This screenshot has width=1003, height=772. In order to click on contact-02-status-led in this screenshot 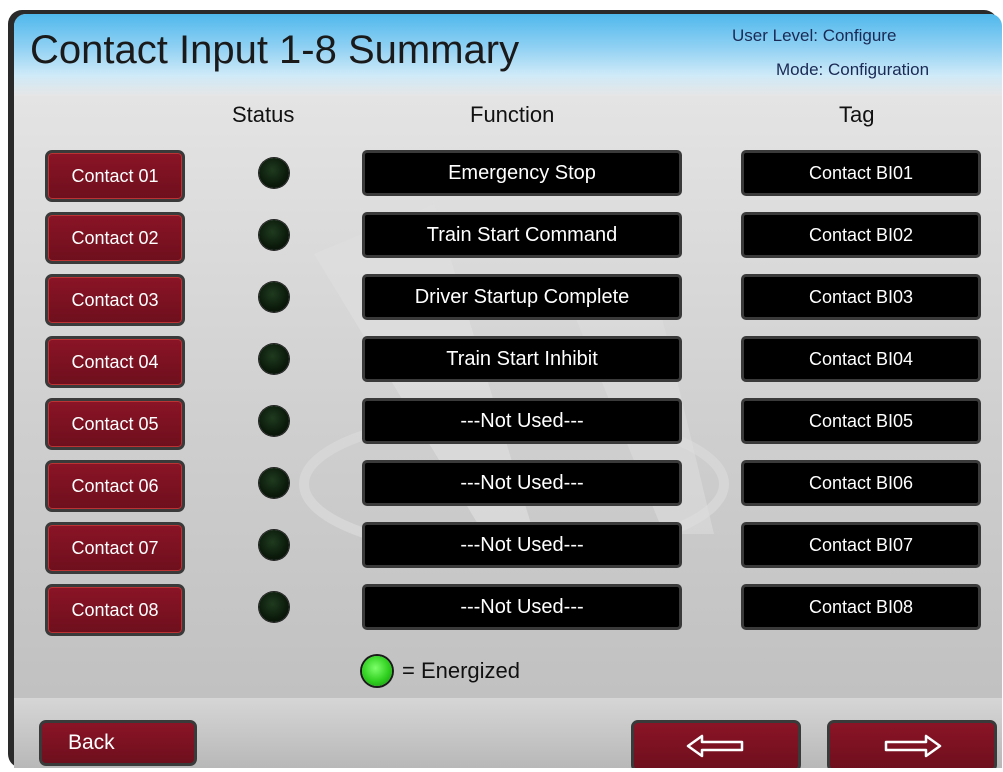, I will do `click(274, 235)`.